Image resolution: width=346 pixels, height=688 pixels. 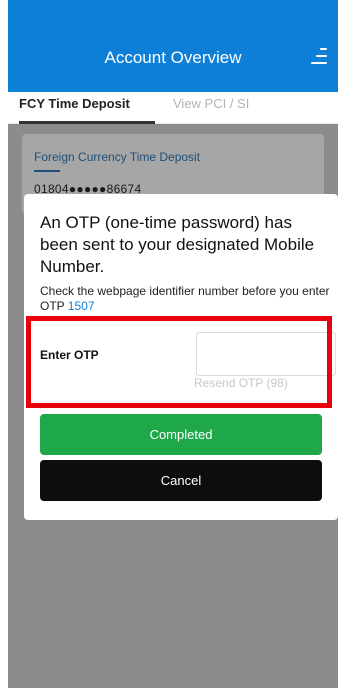 I want to click on completed-button: Completed, so click(x=181, y=434).